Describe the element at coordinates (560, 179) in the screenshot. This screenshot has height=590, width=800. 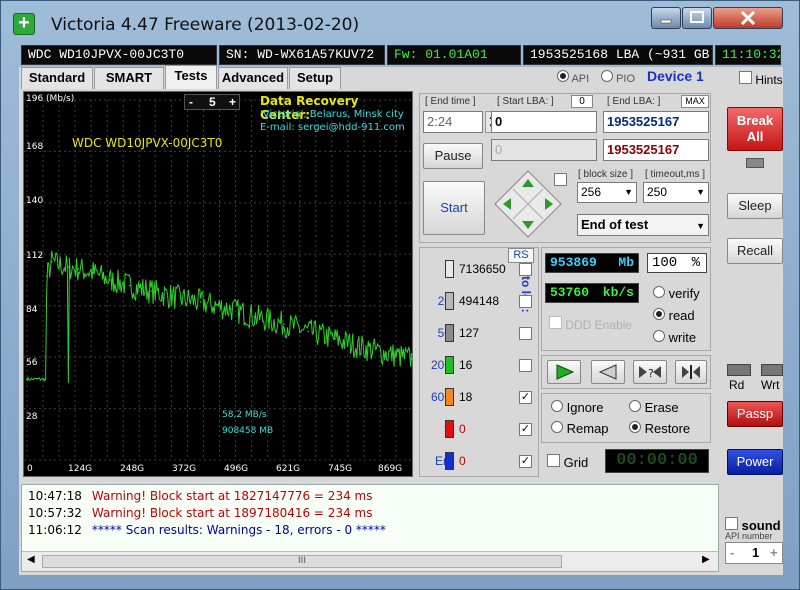
I see `dpad-checkbox` at that location.